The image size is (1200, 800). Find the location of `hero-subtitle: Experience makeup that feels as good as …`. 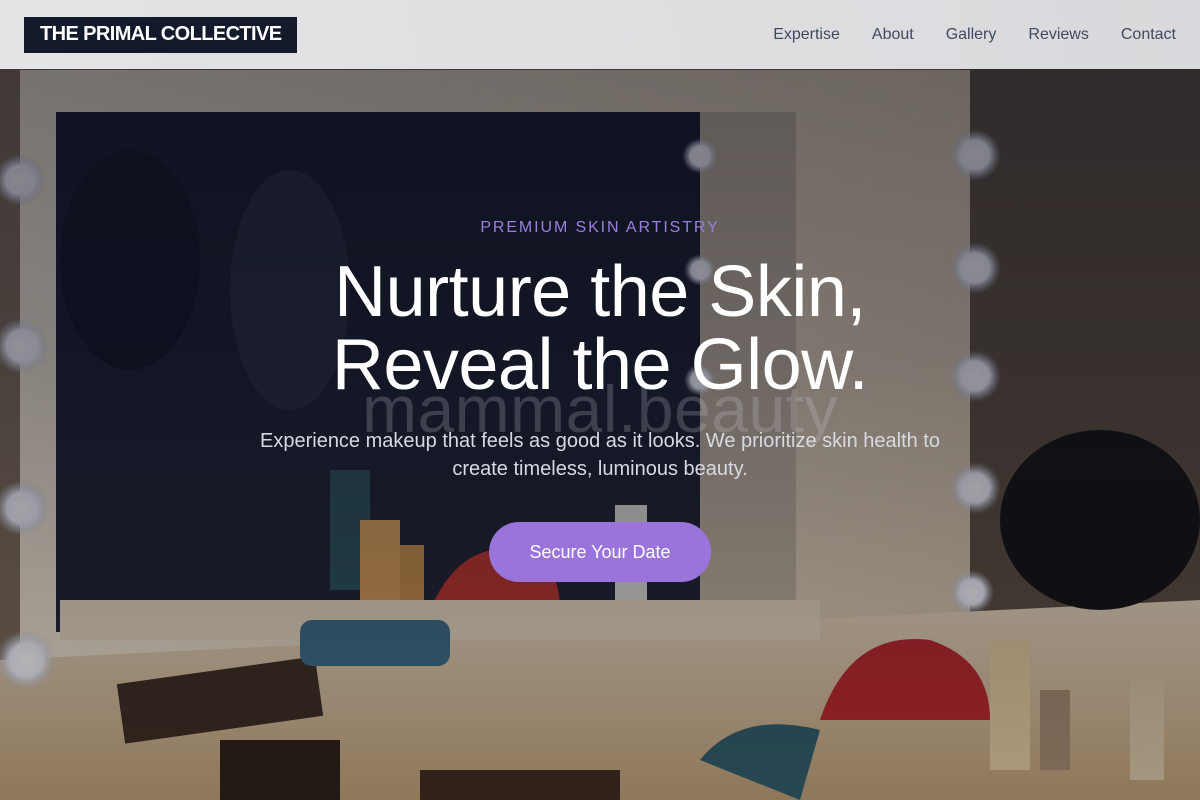

hero-subtitle: Experience makeup that feels as good as … is located at coordinates (600, 455).